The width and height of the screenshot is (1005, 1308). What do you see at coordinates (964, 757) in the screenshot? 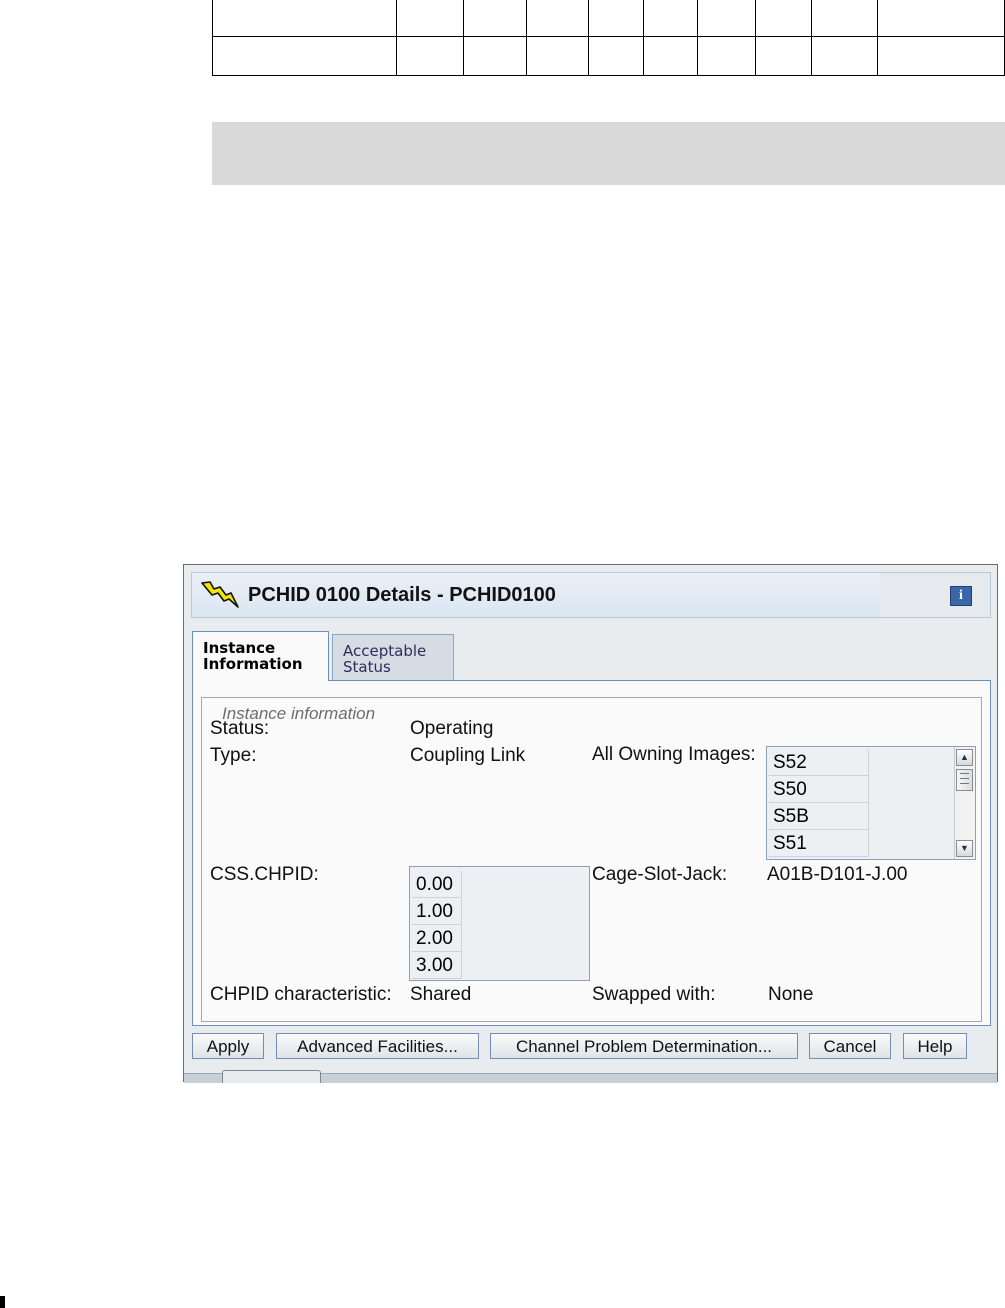
I see `scroll-up-arrow-icon: ▲` at bounding box center [964, 757].